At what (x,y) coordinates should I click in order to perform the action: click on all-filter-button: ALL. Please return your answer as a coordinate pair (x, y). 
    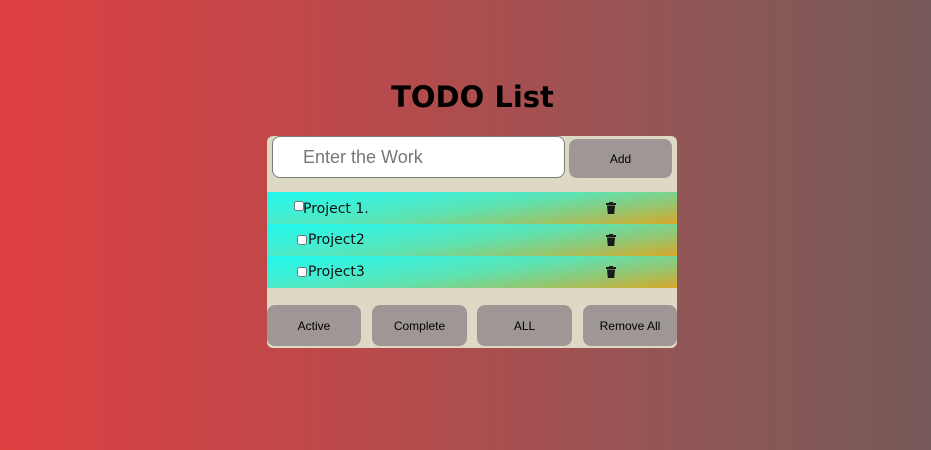
    Looking at the image, I should click on (524, 325).